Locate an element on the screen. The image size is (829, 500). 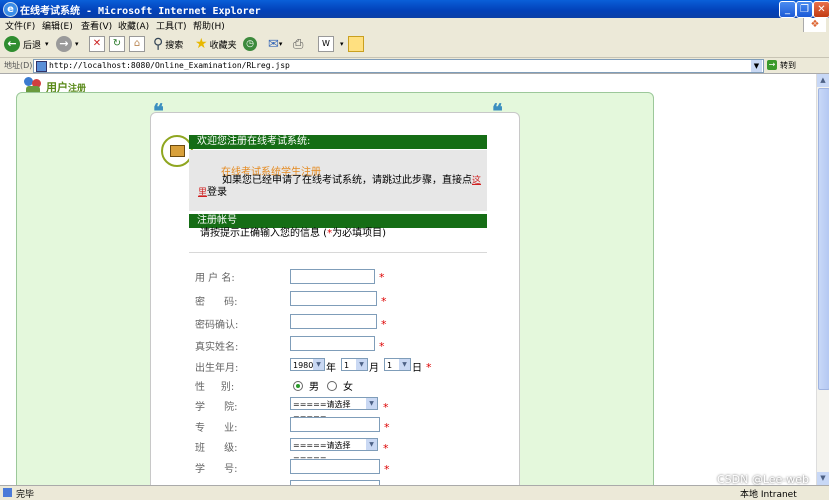
birth-label: 出生年月: is located at coordinates (217, 368).